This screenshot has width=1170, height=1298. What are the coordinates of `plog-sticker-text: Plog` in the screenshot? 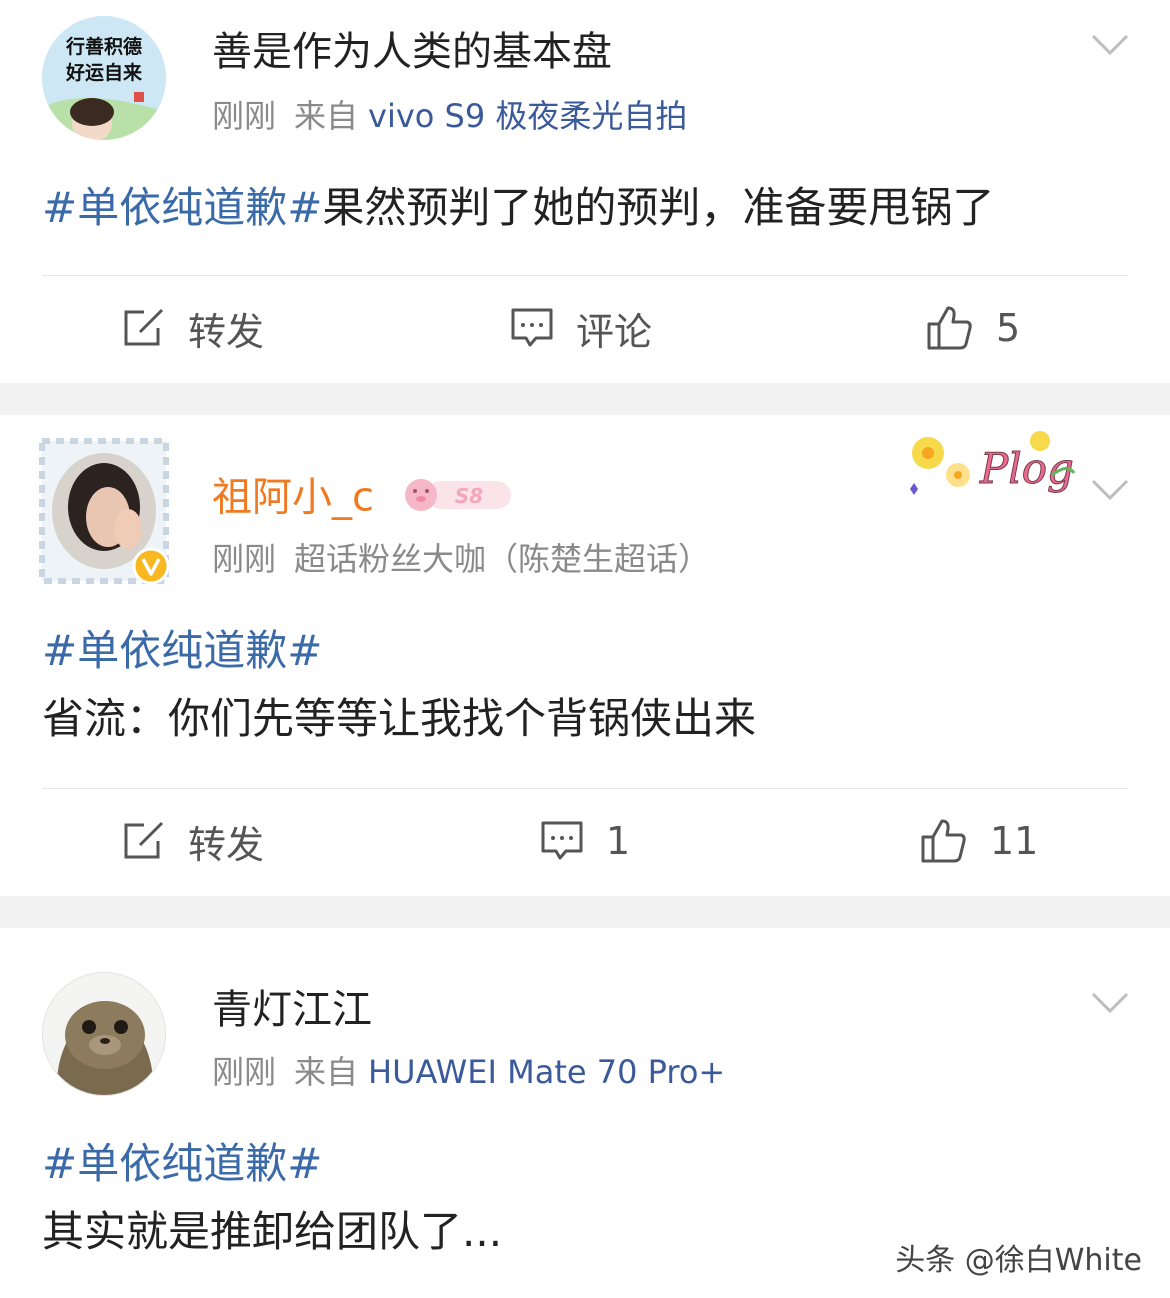 It's located at (1026, 468).